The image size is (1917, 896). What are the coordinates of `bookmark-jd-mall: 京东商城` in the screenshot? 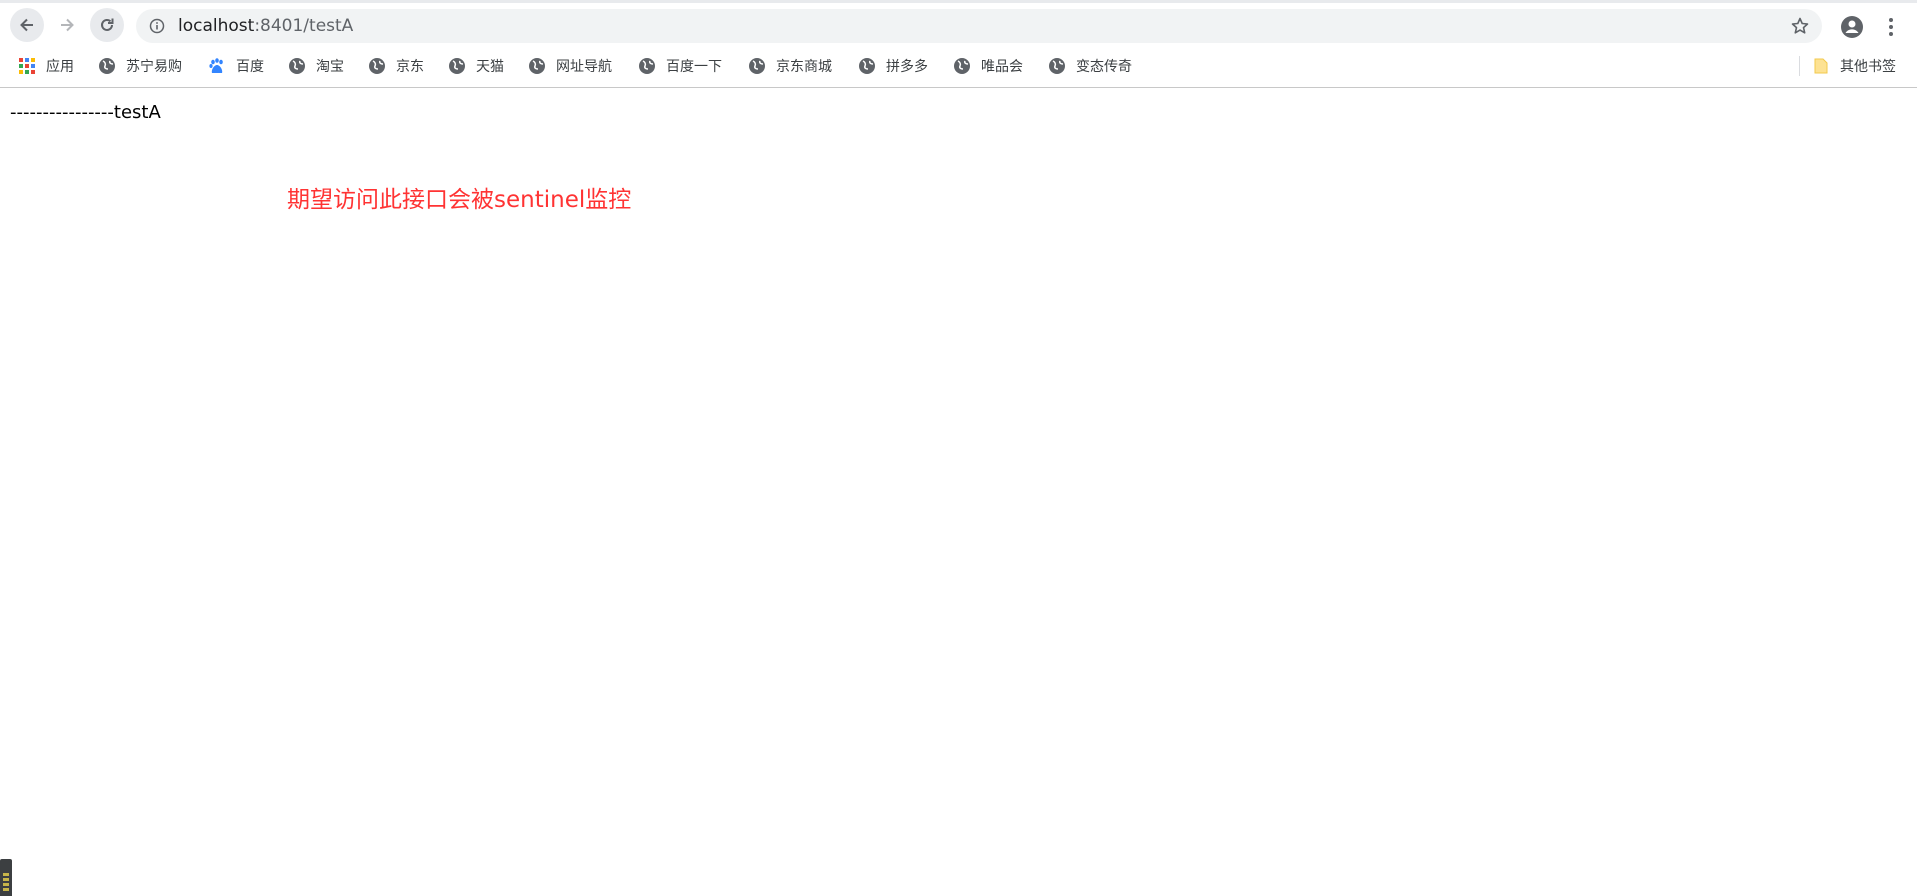 It's located at (790, 66).